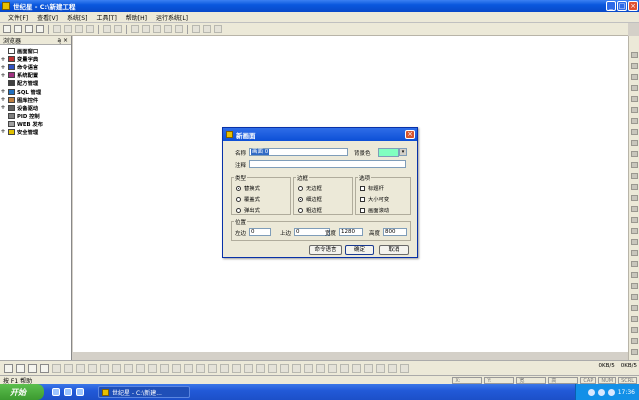 This screenshot has height=400, width=639. What do you see at coordinates (35, 91) in the screenshot?
I see `browser-item: + SQL 管理` at bounding box center [35, 91].